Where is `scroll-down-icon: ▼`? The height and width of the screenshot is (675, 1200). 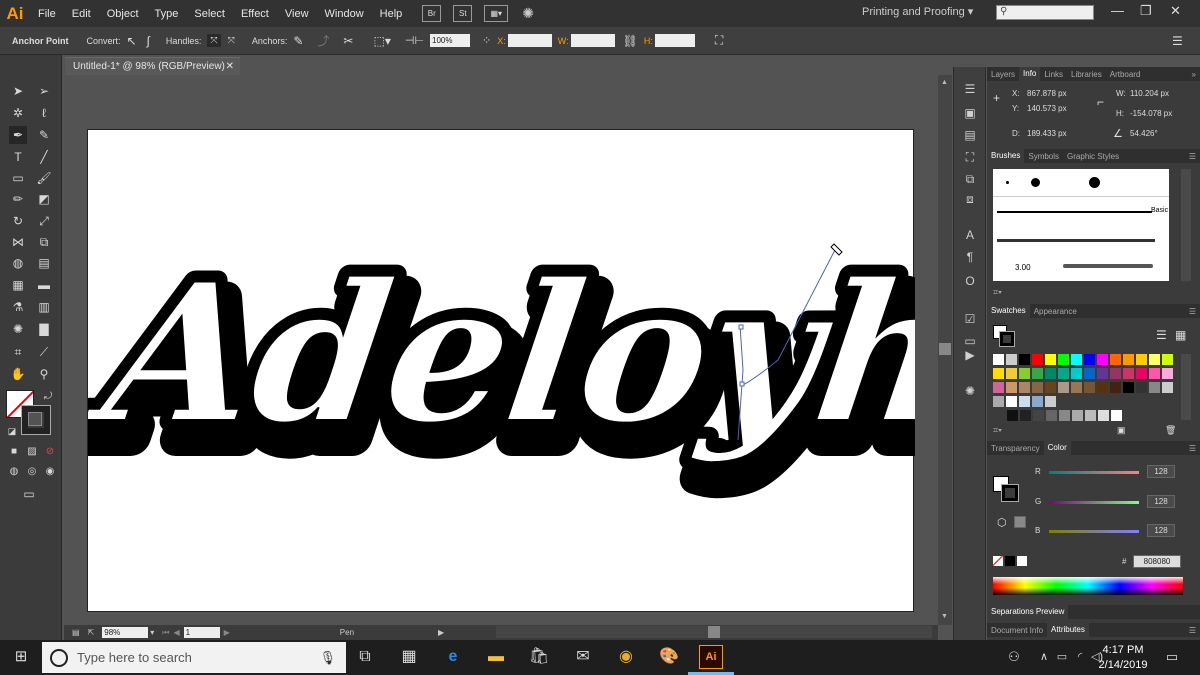
scroll-down-icon: ▼ is located at coordinates (944, 616).